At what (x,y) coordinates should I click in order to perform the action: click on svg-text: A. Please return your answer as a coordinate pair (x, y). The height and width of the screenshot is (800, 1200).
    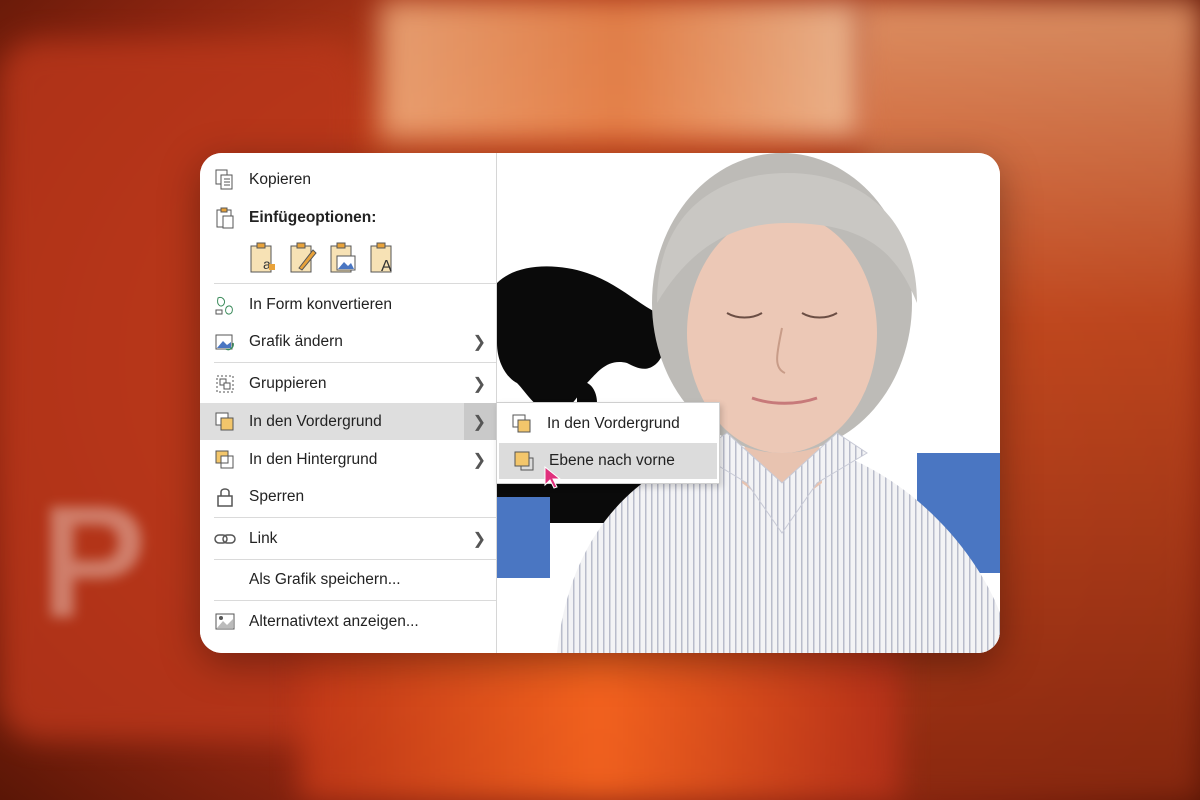
    Looking at the image, I should click on (386, 266).